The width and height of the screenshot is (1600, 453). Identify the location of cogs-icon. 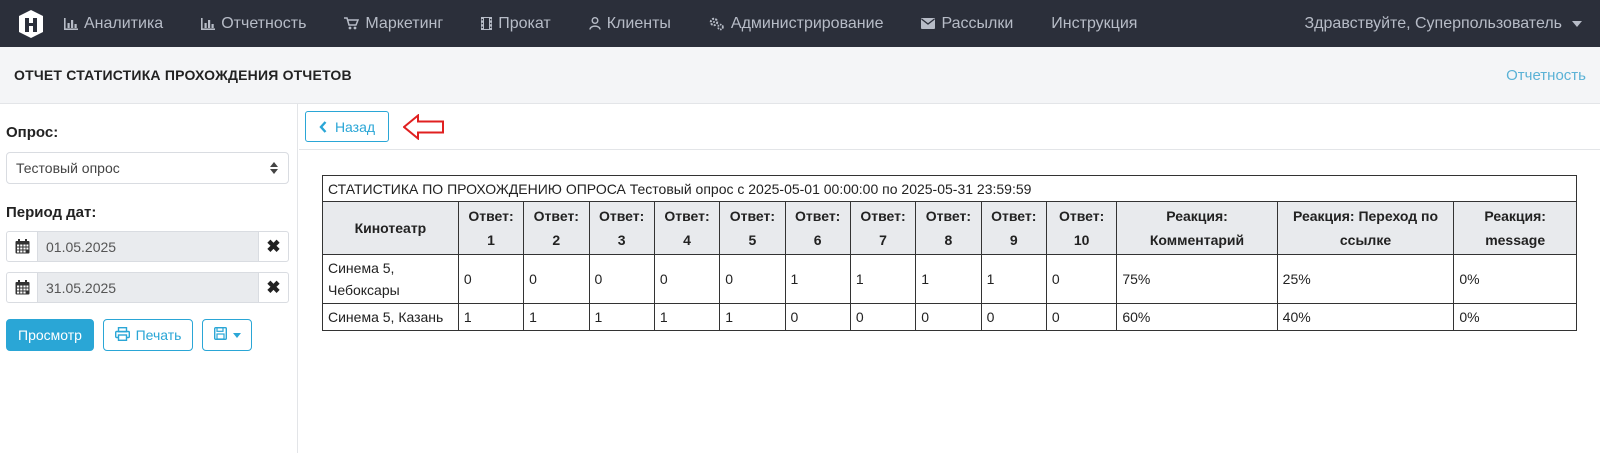
(717, 24).